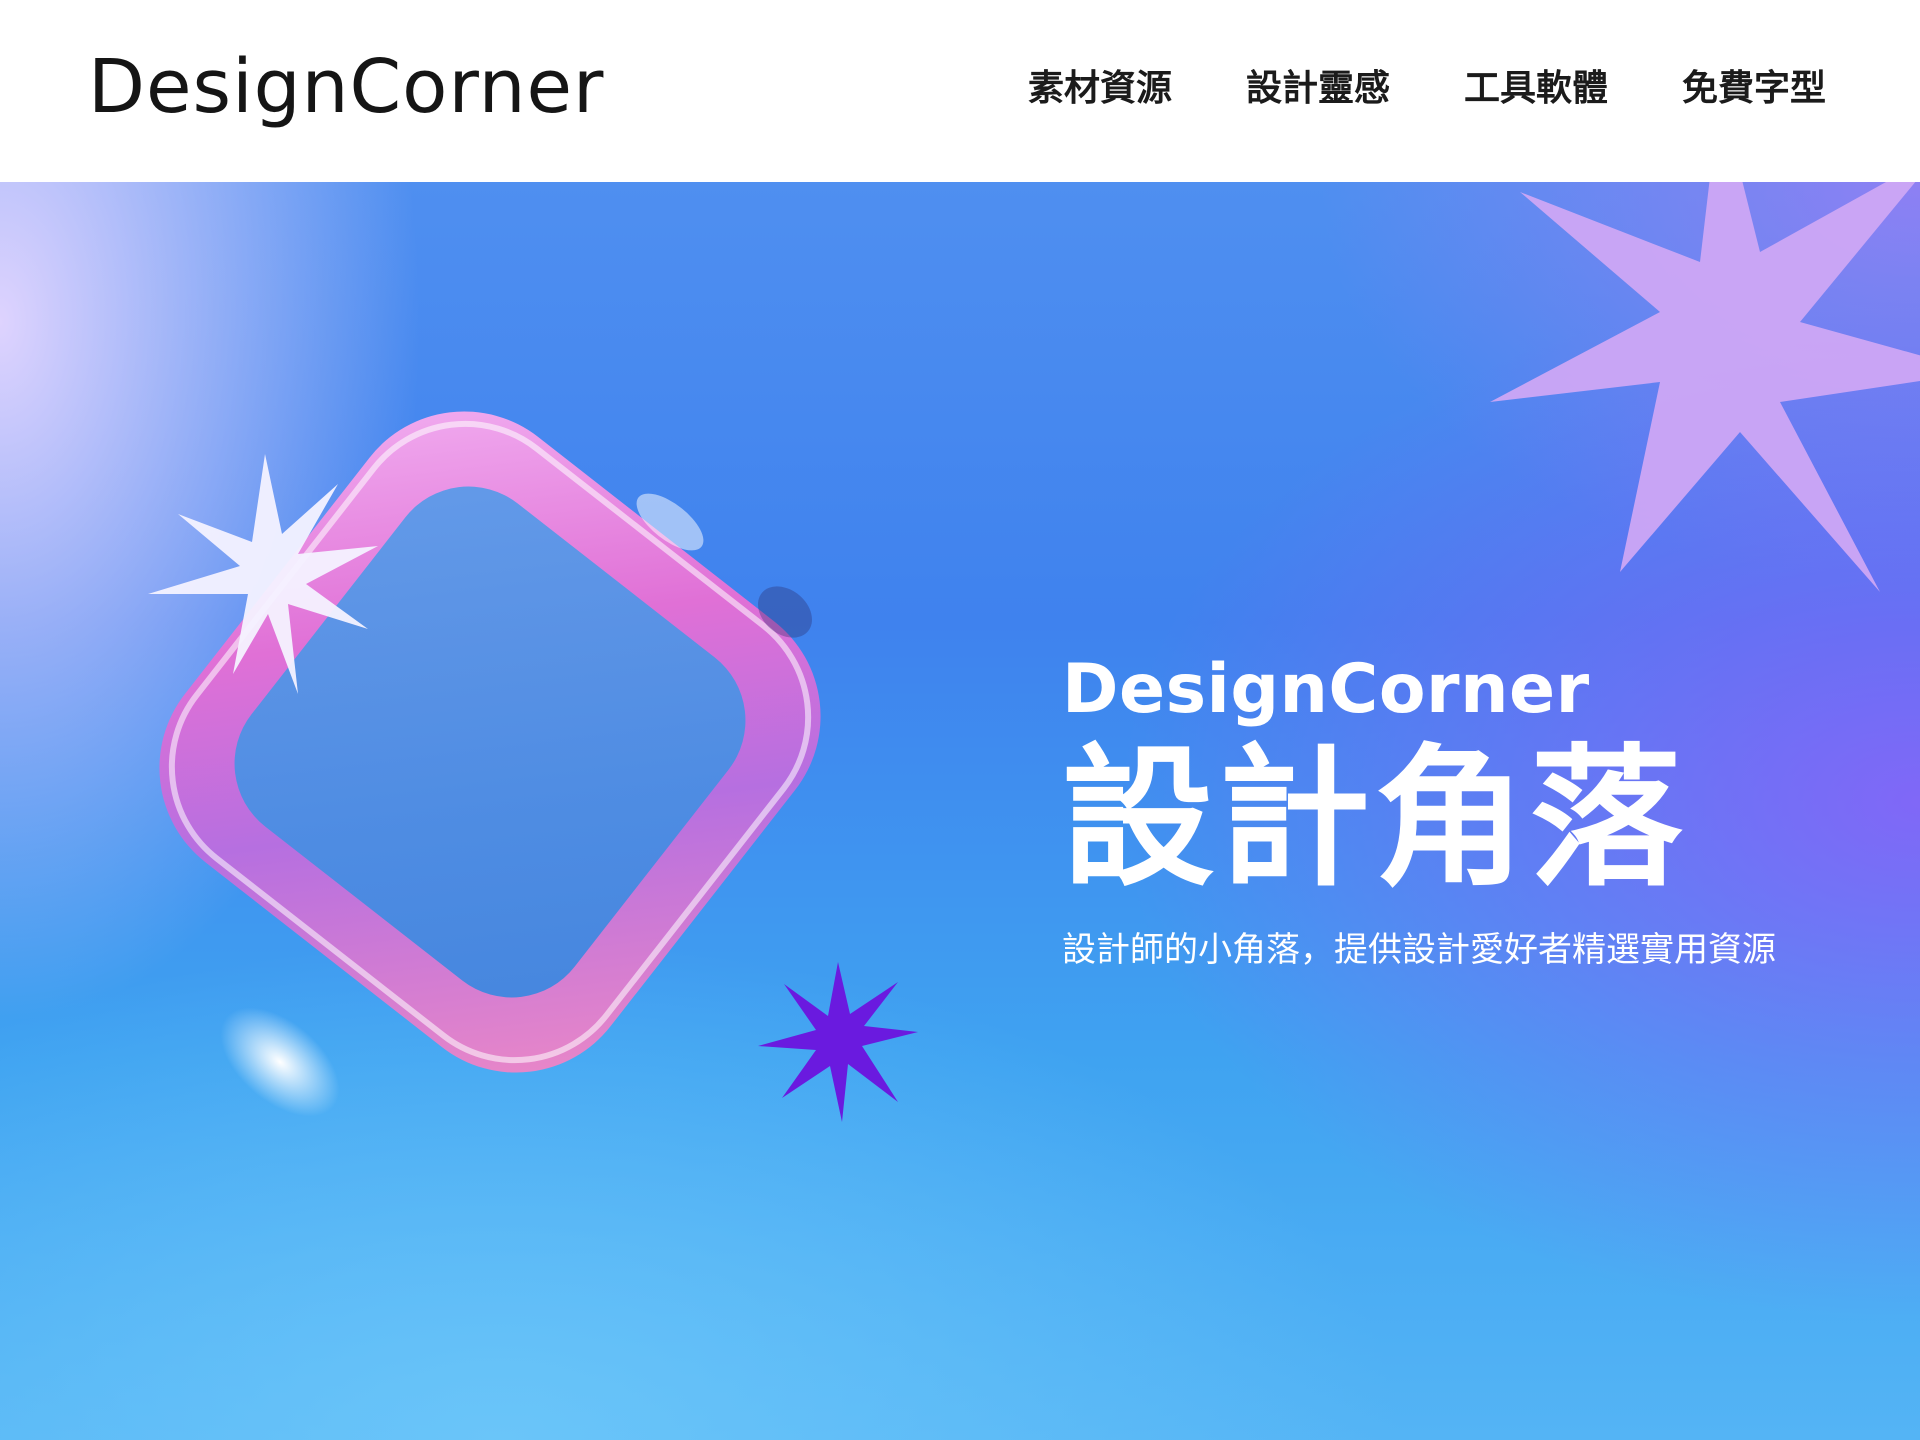 The width and height of the screenshot is (1920, 1440). Describe the element at coordinates (1419, 950) in the screenshot. I see `hero-subtitle: 設計師的小角落，提供設計愛好者精選實用資源` at that location.